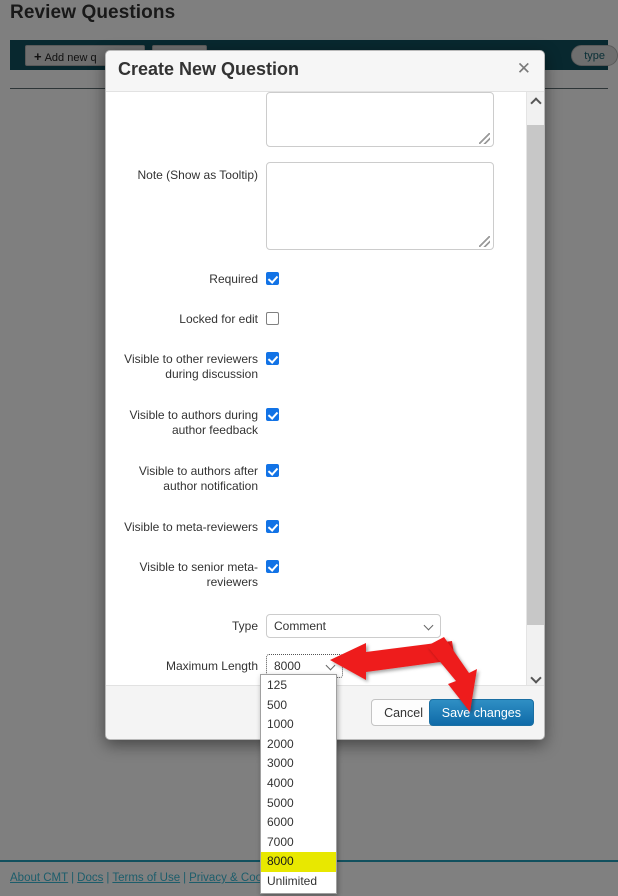  I want to click on visible-other-reviewers-checkbox, so click(272, 358).